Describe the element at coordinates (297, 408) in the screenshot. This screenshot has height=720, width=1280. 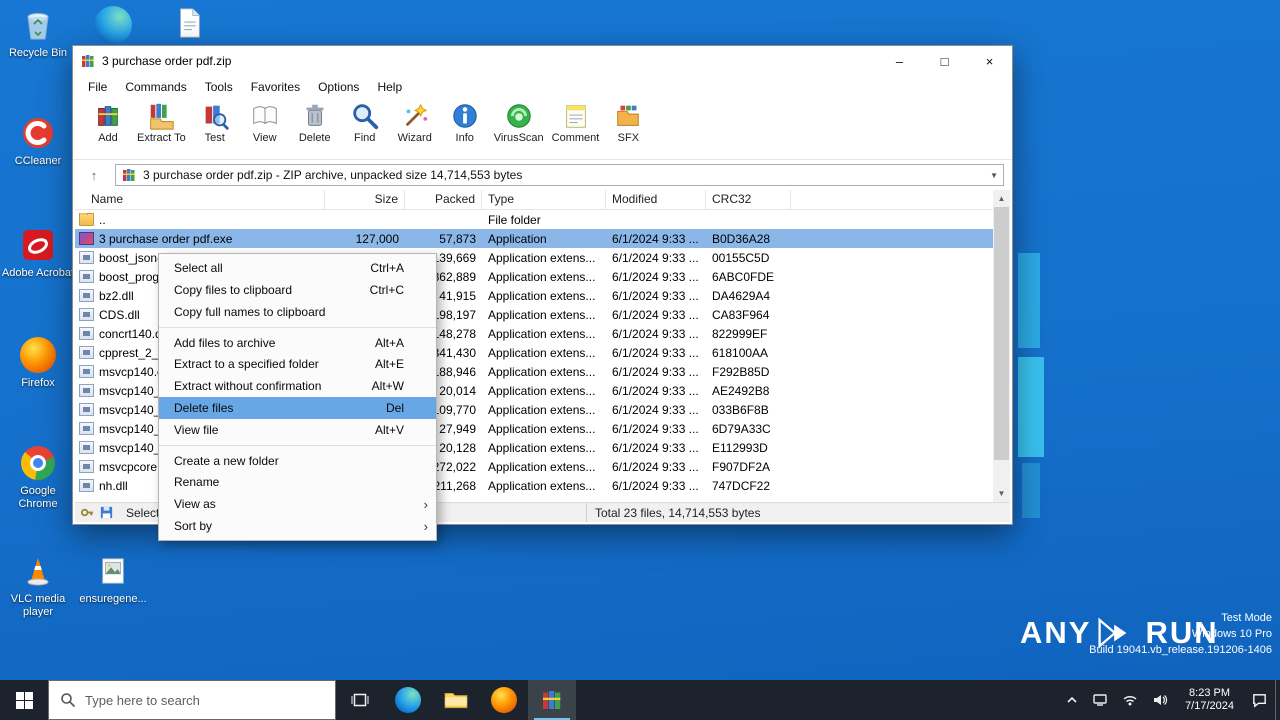
I see `context-menu-item: Delete files Del` at that location.